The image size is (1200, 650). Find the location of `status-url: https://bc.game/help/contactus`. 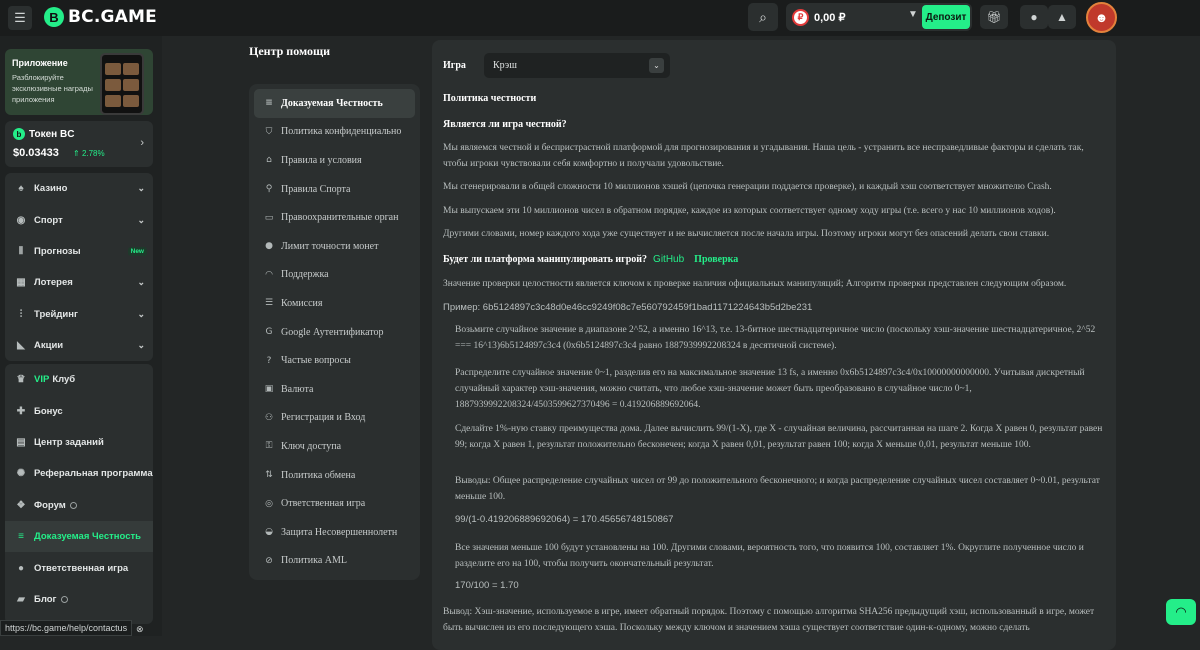

status-url: https://bc.game/help/contactus is located at coordinates (66, 628).